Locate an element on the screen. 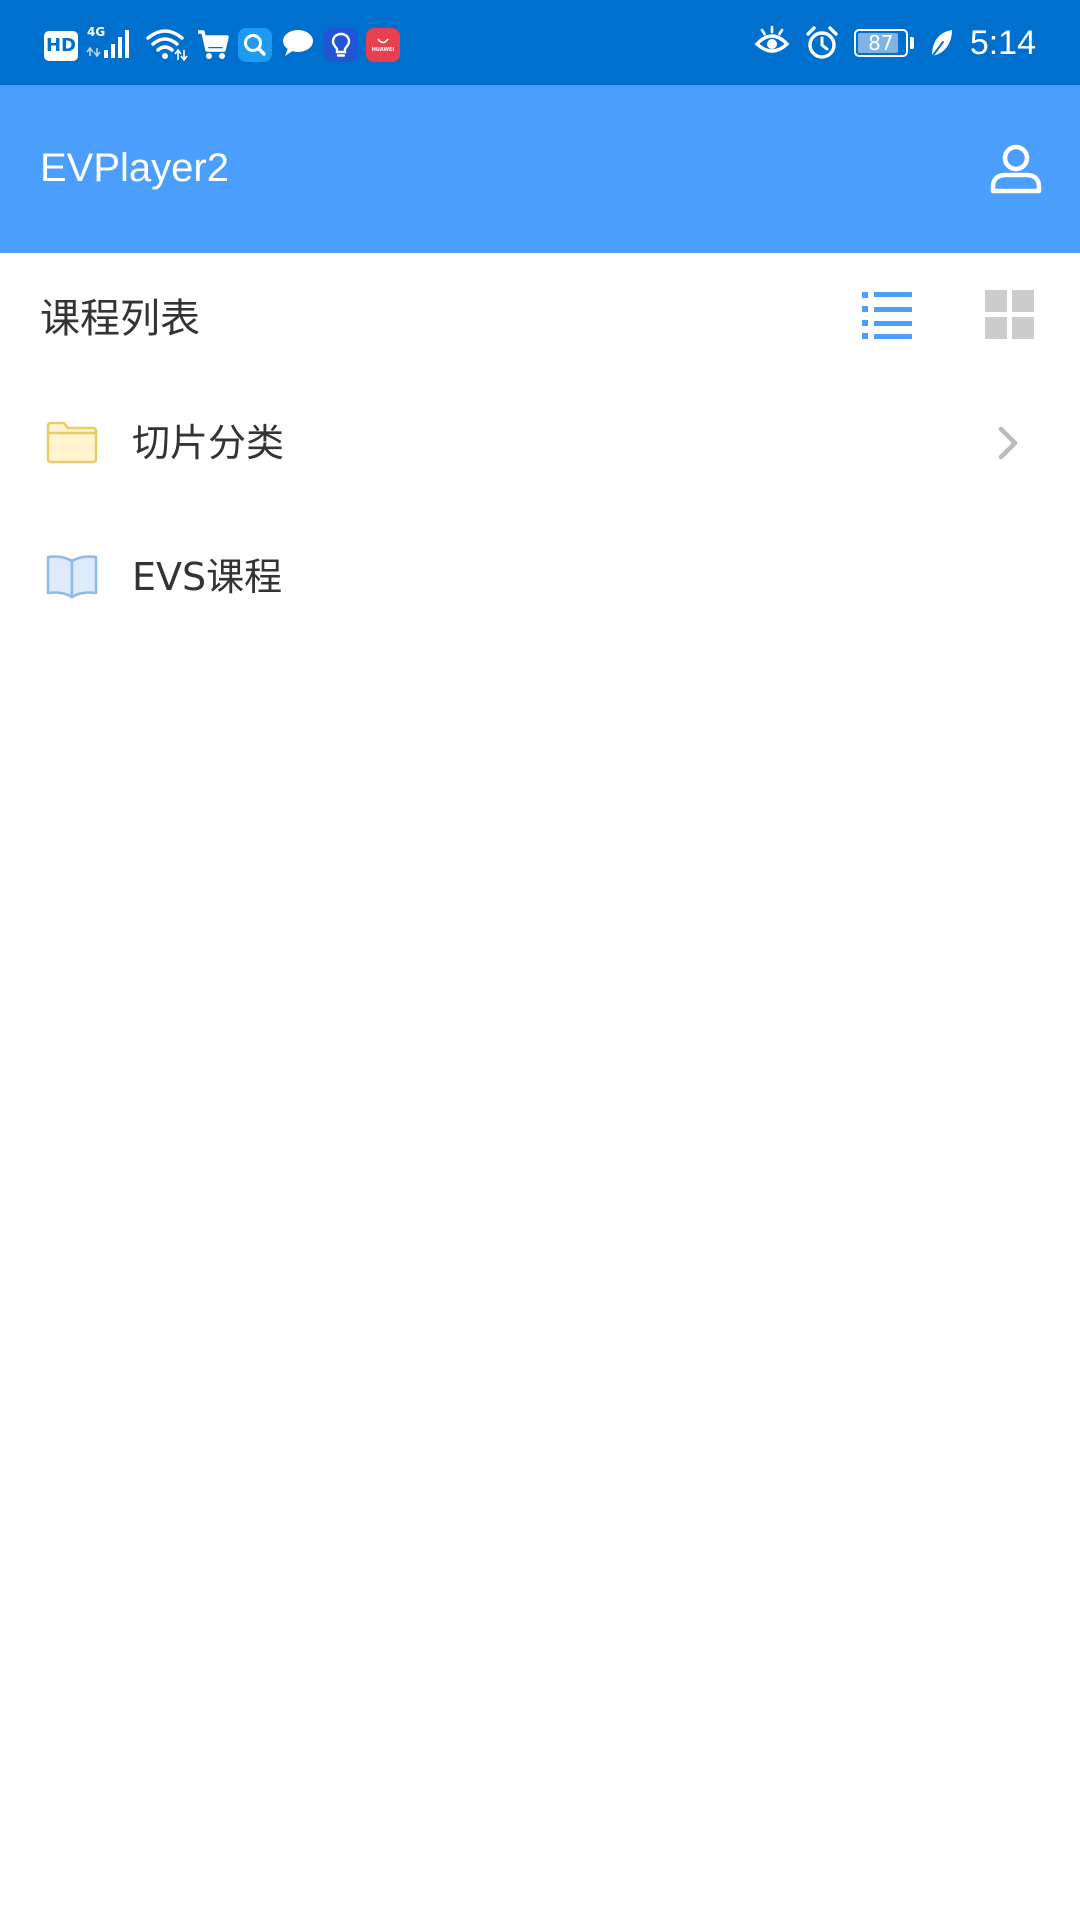 The image size is (1080, 1920). huawei-app-icon: HUAWEI is located at coordinates (383, 45).